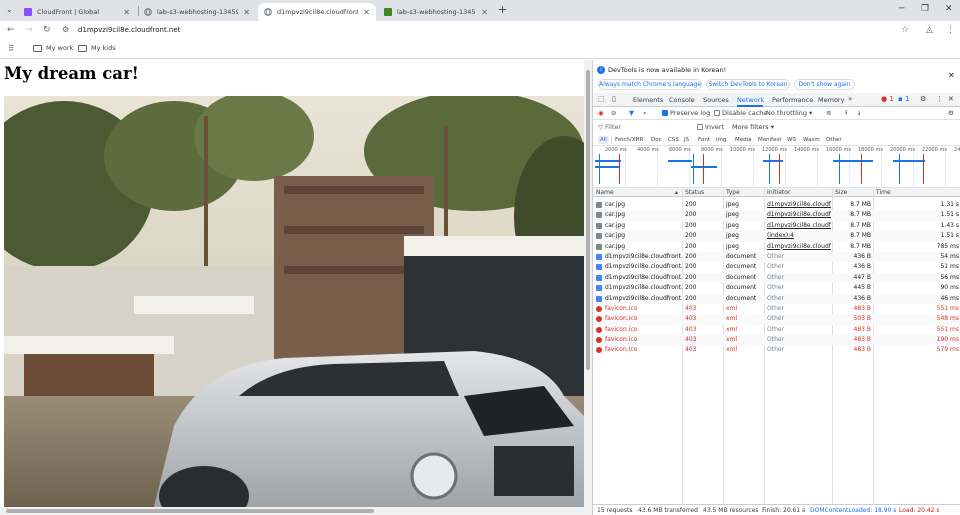 This screenshot has width=960, height=515. I want to click on preserve-log-checkbox: Preserve log, so click(686, 113).